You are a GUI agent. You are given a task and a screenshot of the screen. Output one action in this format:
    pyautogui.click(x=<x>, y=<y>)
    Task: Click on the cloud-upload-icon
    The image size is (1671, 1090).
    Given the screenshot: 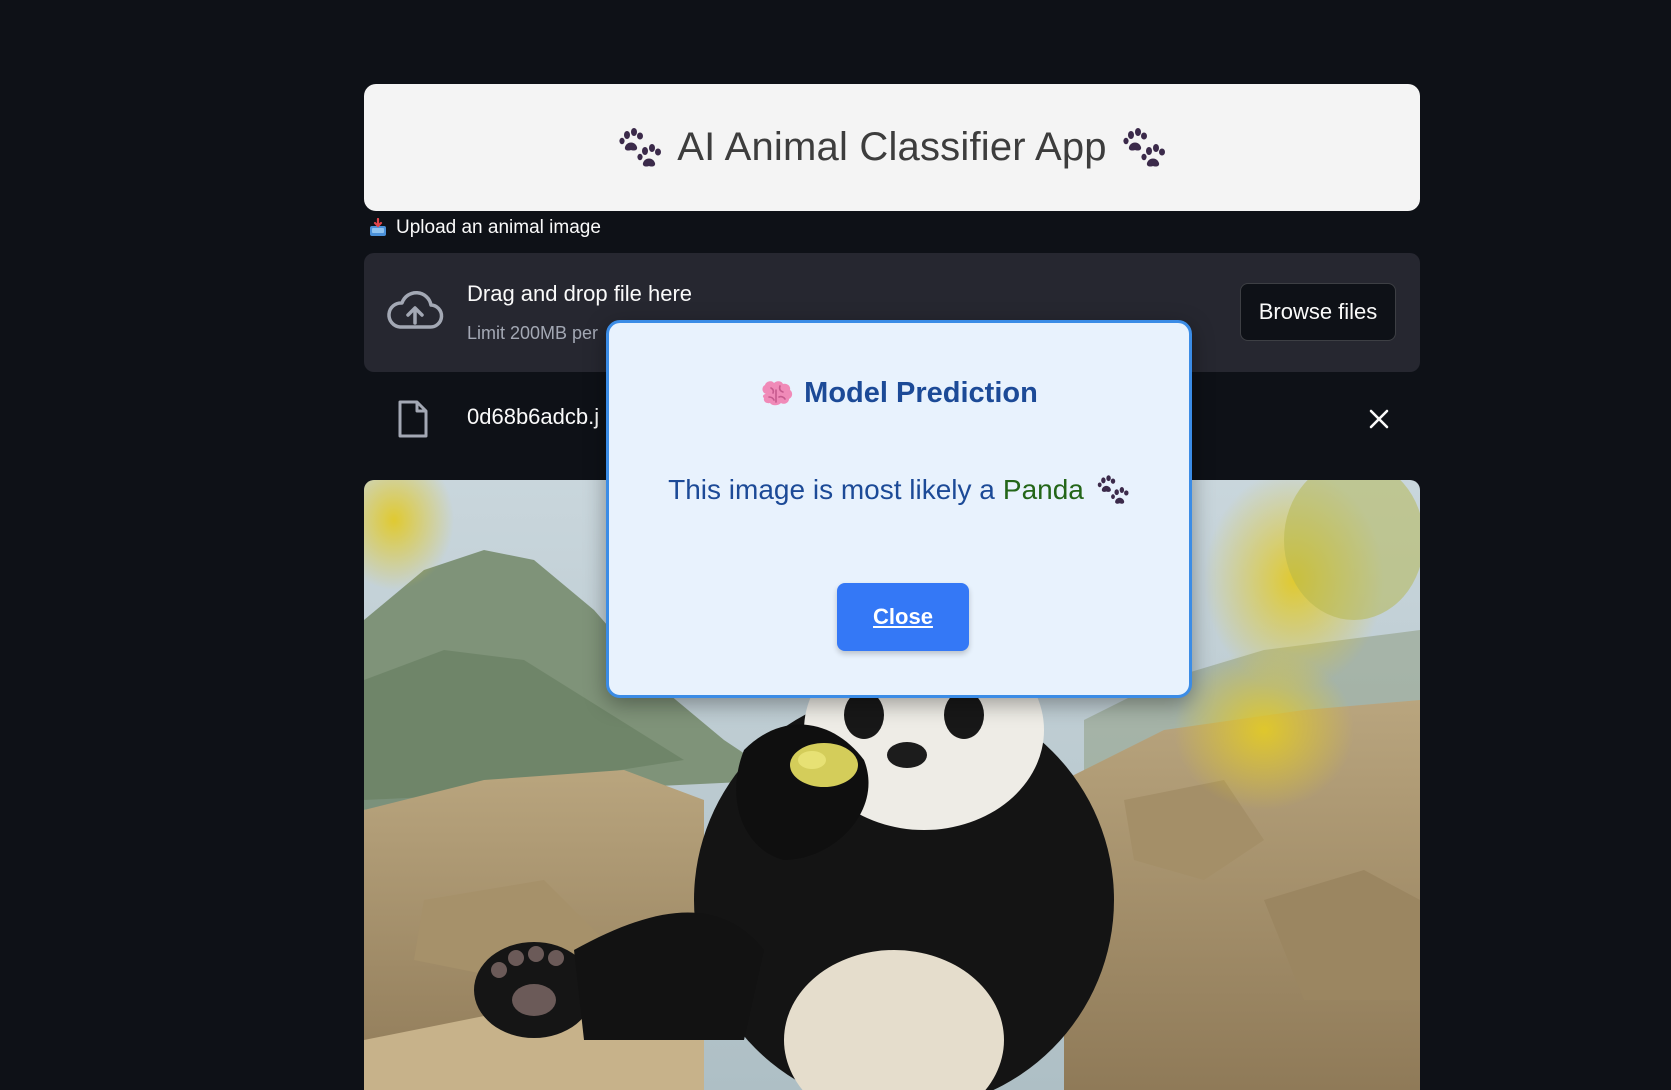 What is the action you would take?
    pyautogui.click(x=415, y=309)
    